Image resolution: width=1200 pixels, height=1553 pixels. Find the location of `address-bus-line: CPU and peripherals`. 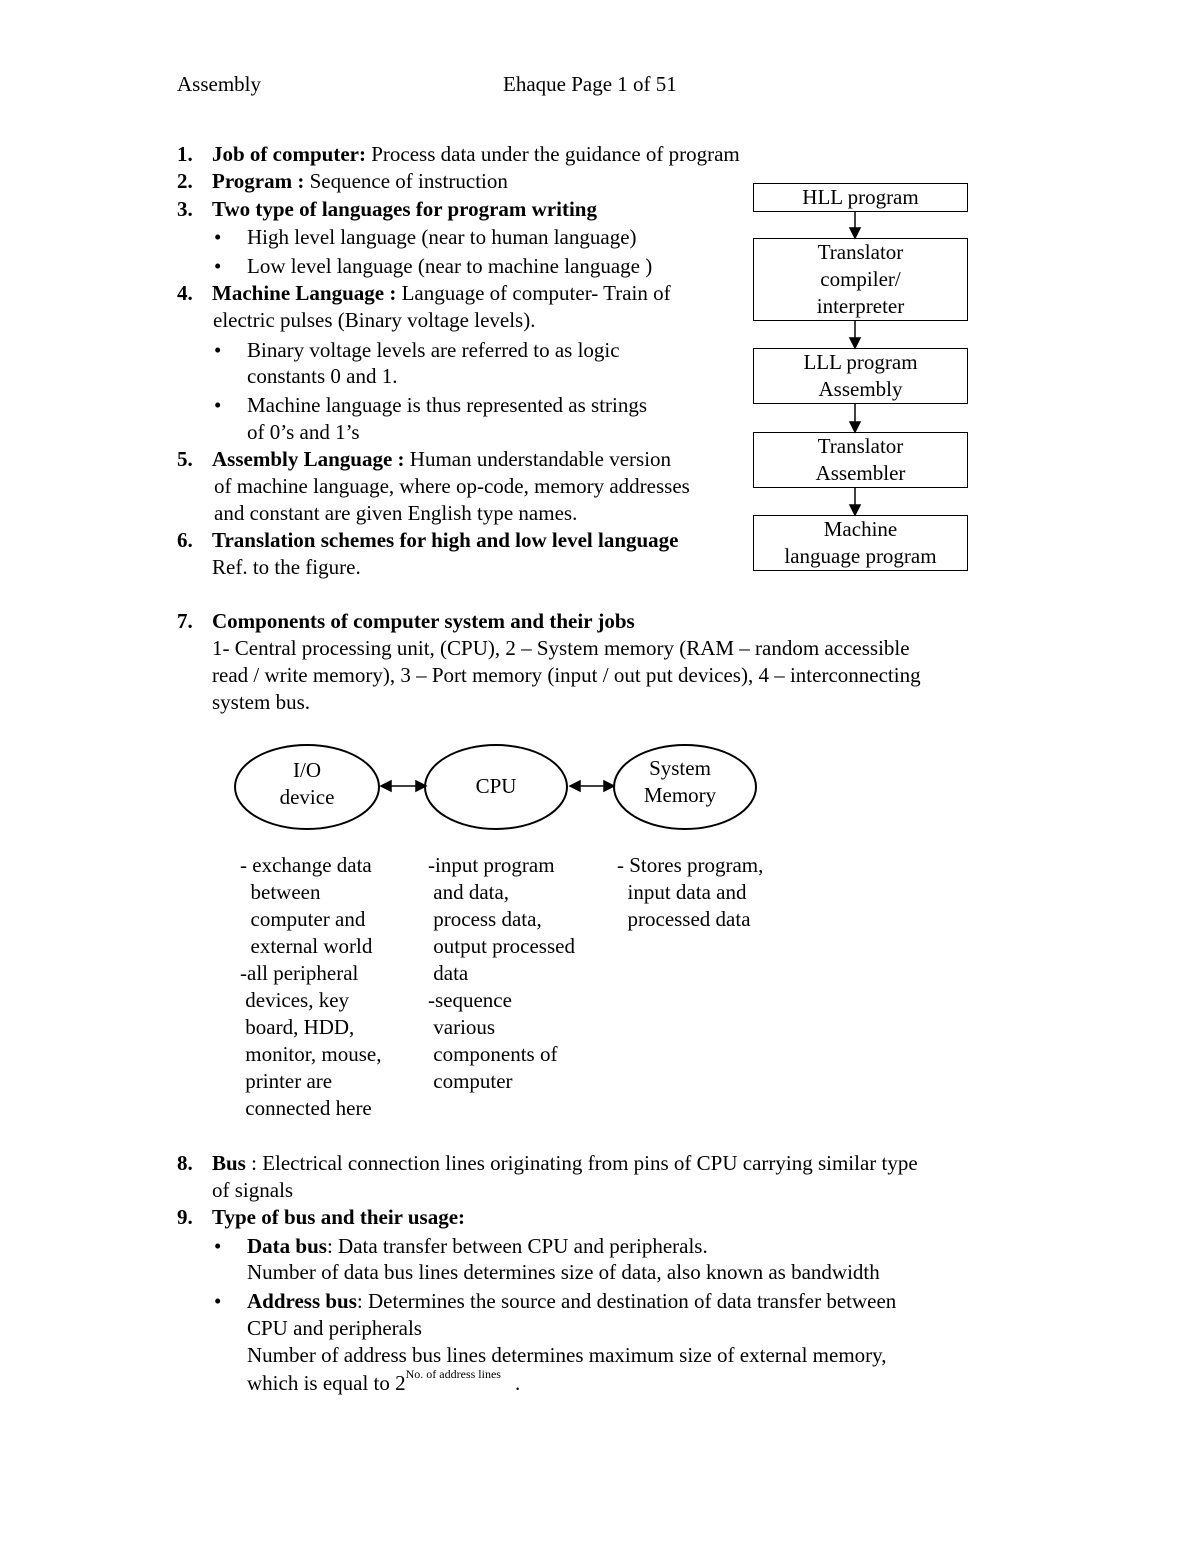

address-bus-line: CPU and peripherals is located at coordinates (334, 1328).